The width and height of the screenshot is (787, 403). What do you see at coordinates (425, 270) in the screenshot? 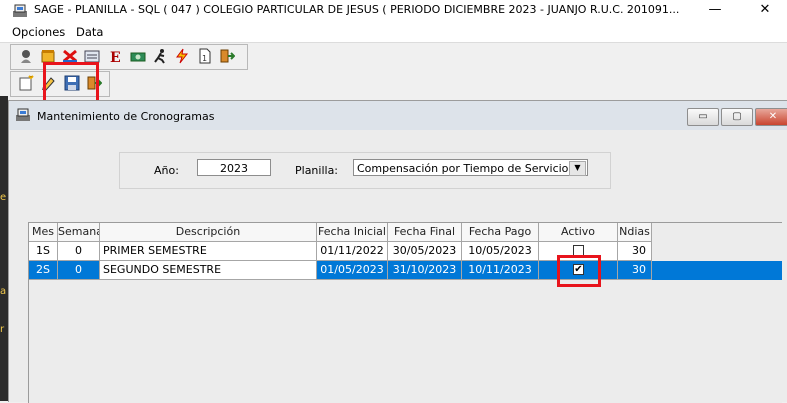
I see `cell-fecha-final: 31/10/2023` at bounding box center [425, 270].